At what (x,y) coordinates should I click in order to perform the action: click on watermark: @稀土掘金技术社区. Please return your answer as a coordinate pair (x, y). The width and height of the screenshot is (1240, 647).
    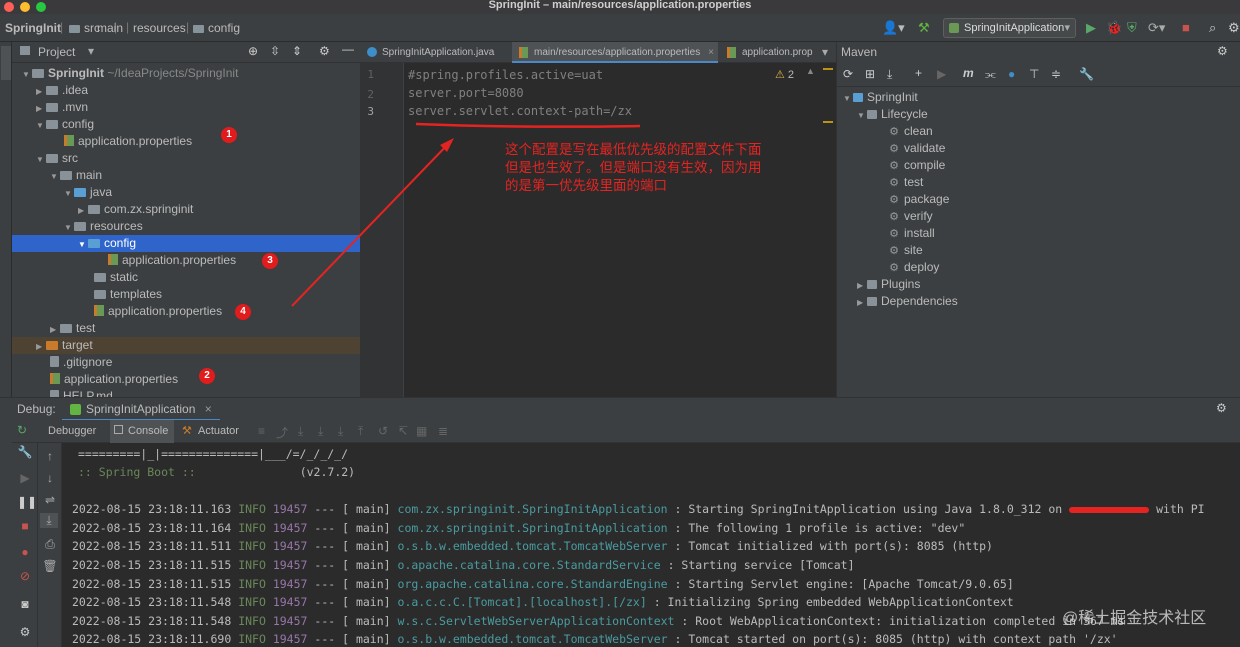
    Looking at the image, I should click on (1134, 618).